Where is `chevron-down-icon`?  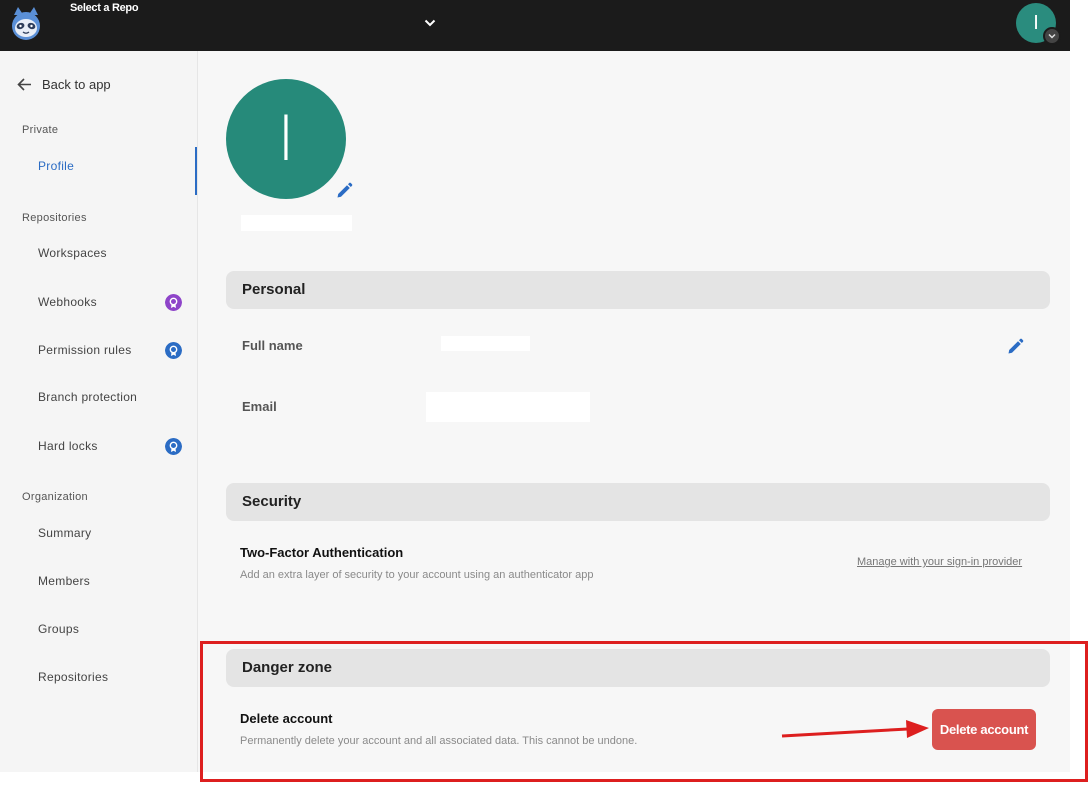
chevron-down-icon is located at coordinates (430, 23).